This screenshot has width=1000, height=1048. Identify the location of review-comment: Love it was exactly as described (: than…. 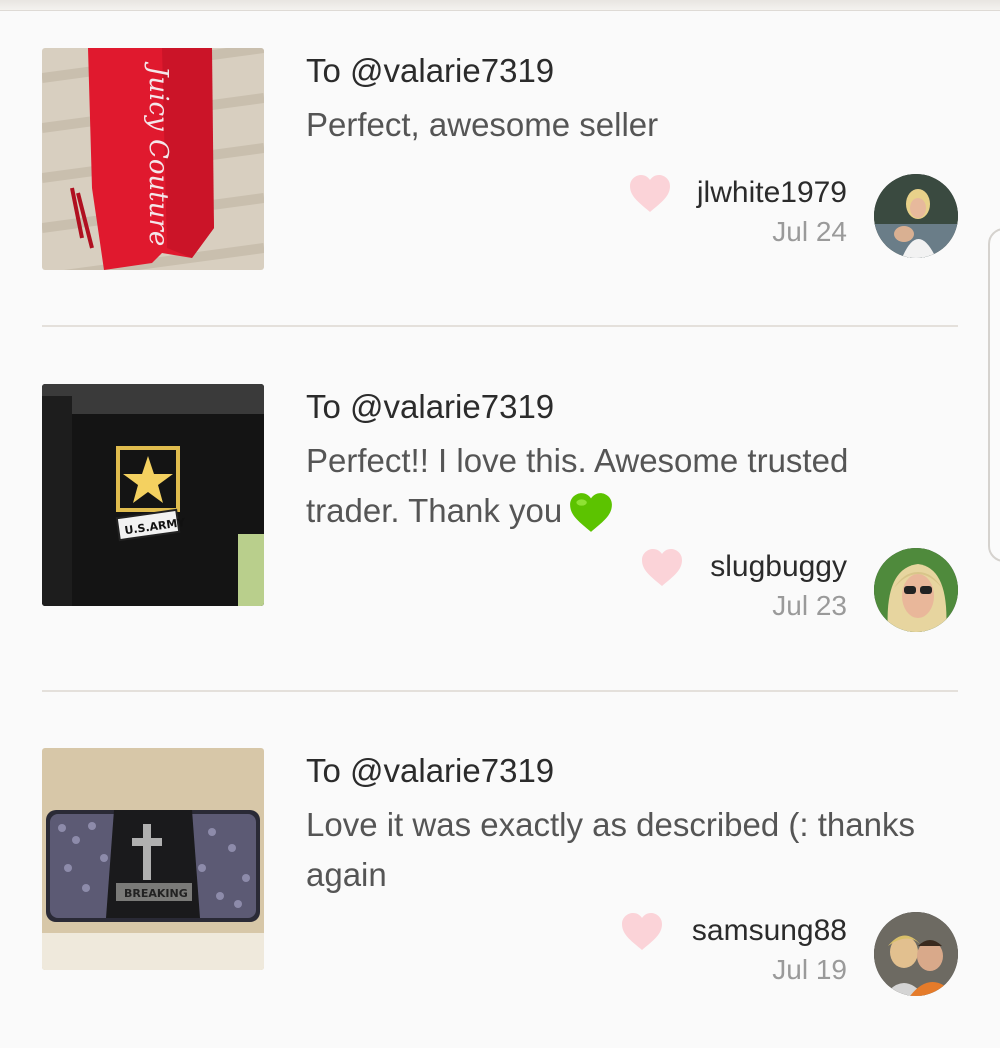
(610, 849).